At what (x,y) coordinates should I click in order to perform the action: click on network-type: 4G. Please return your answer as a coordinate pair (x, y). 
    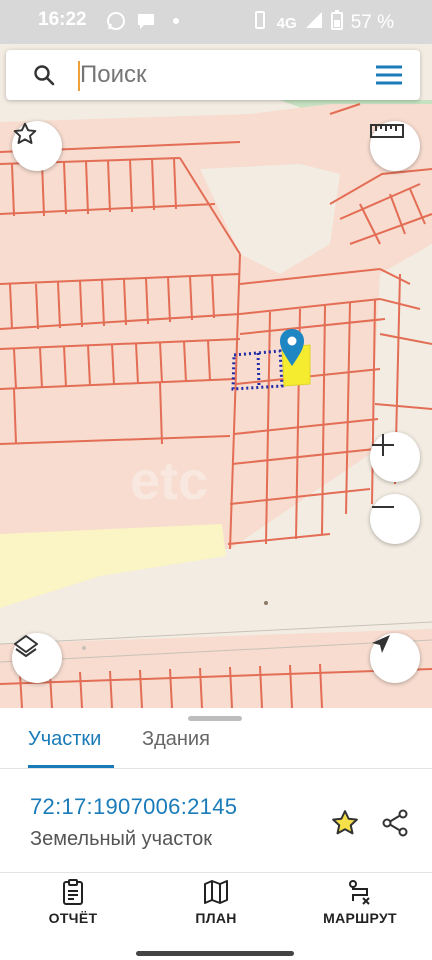
    Looking at the image, I should click on (286, 23).